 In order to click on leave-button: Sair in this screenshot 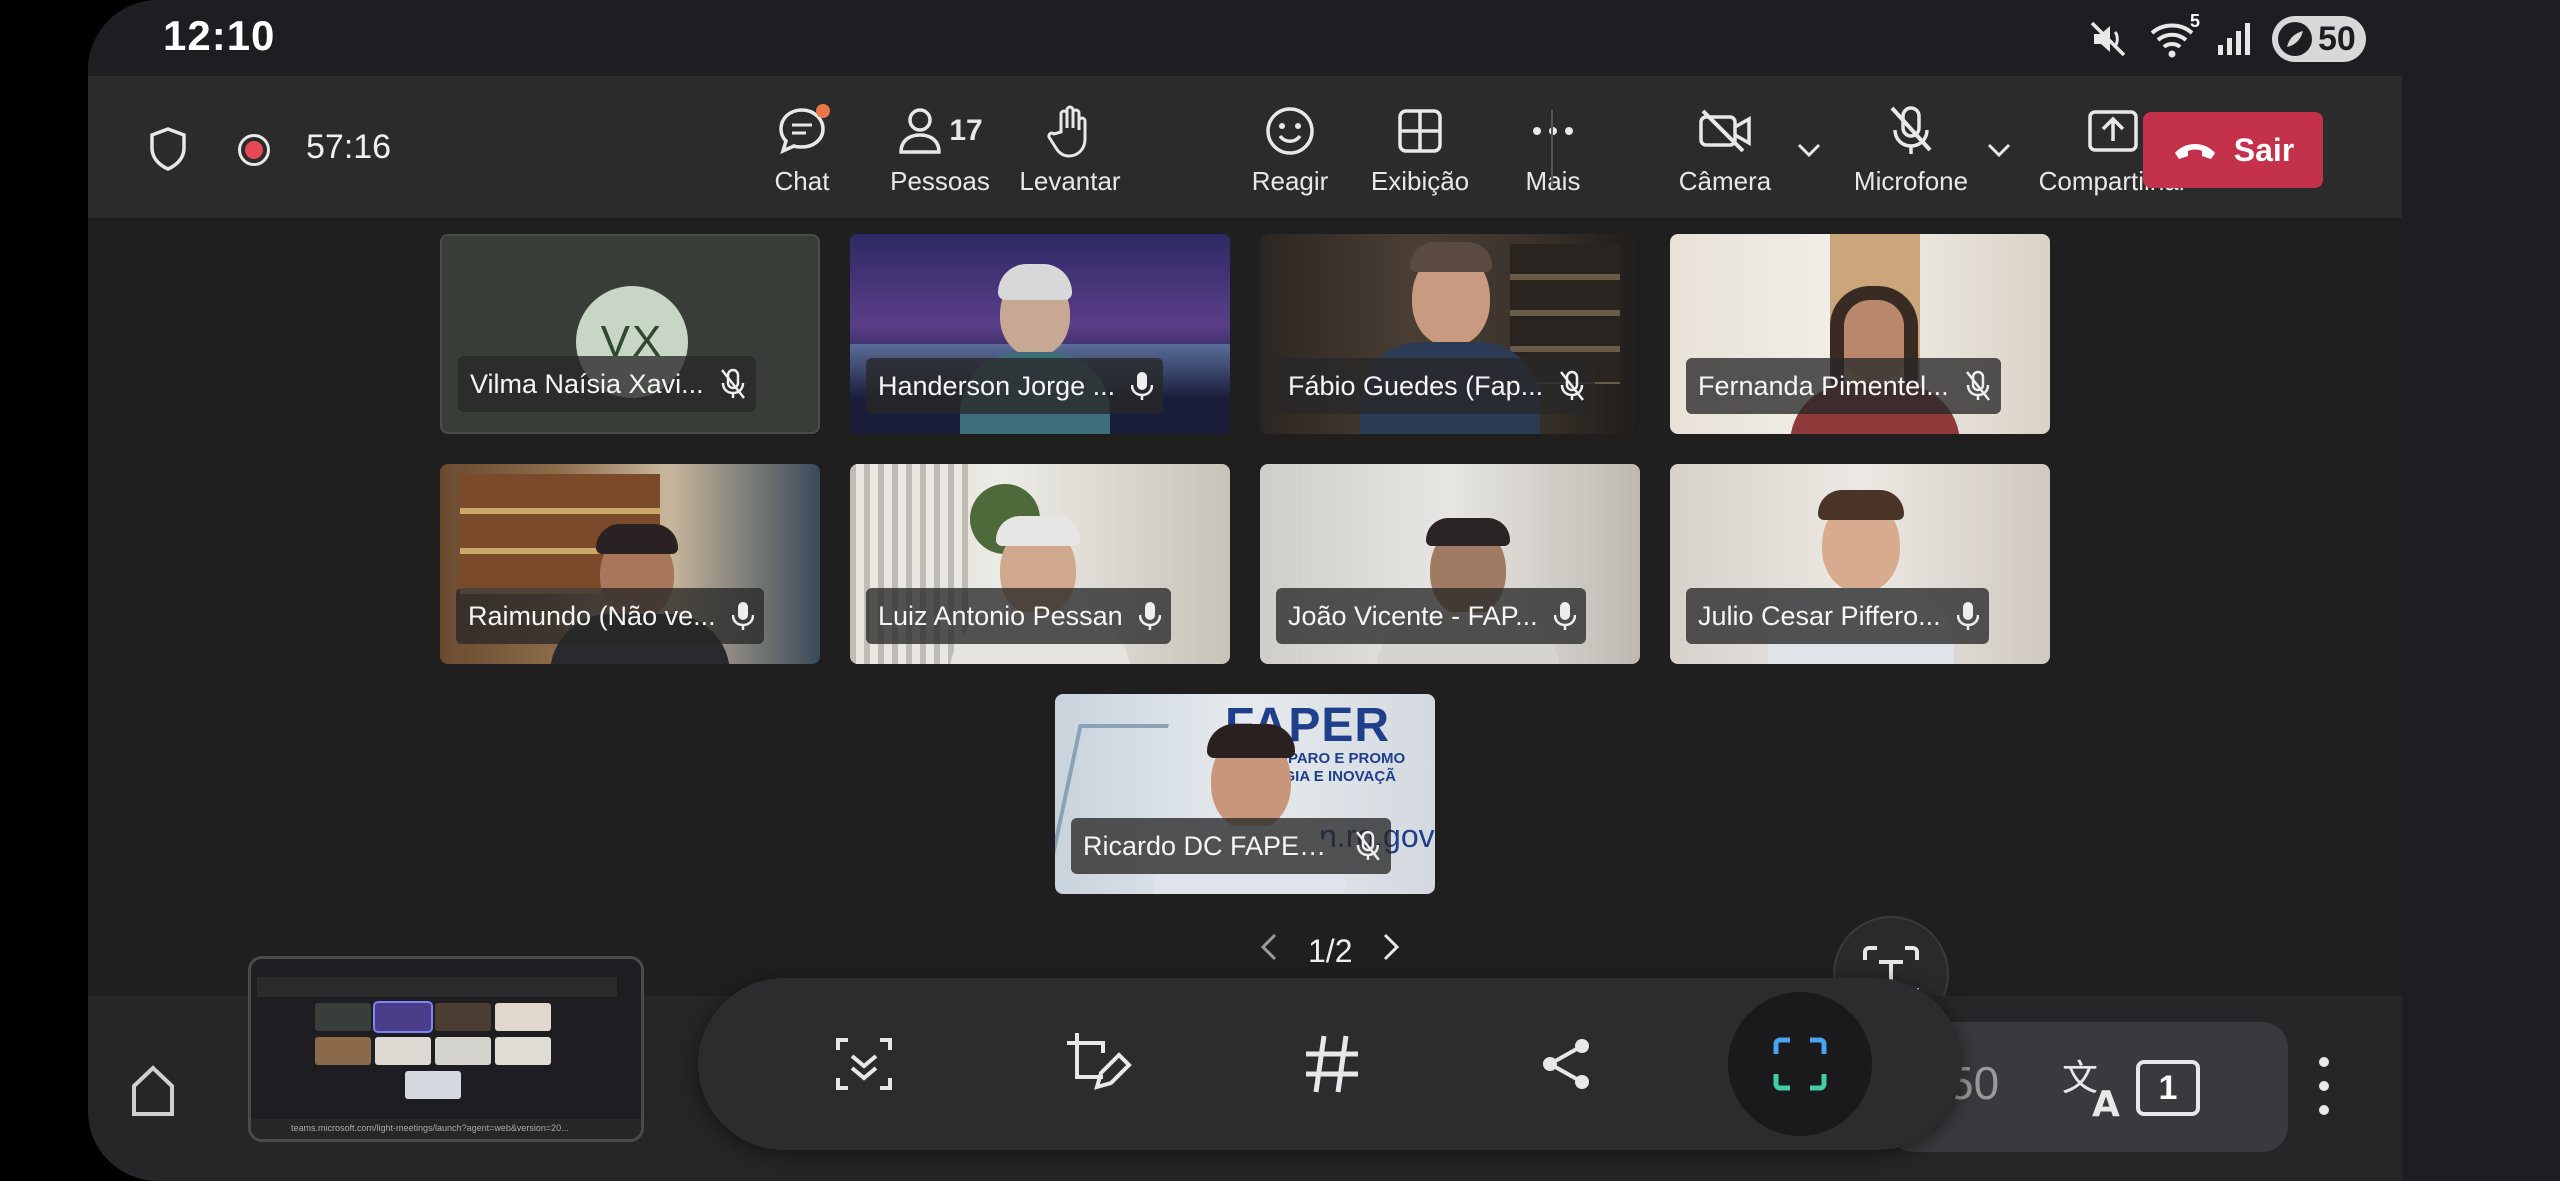, I will do `click(2233, 150)`.